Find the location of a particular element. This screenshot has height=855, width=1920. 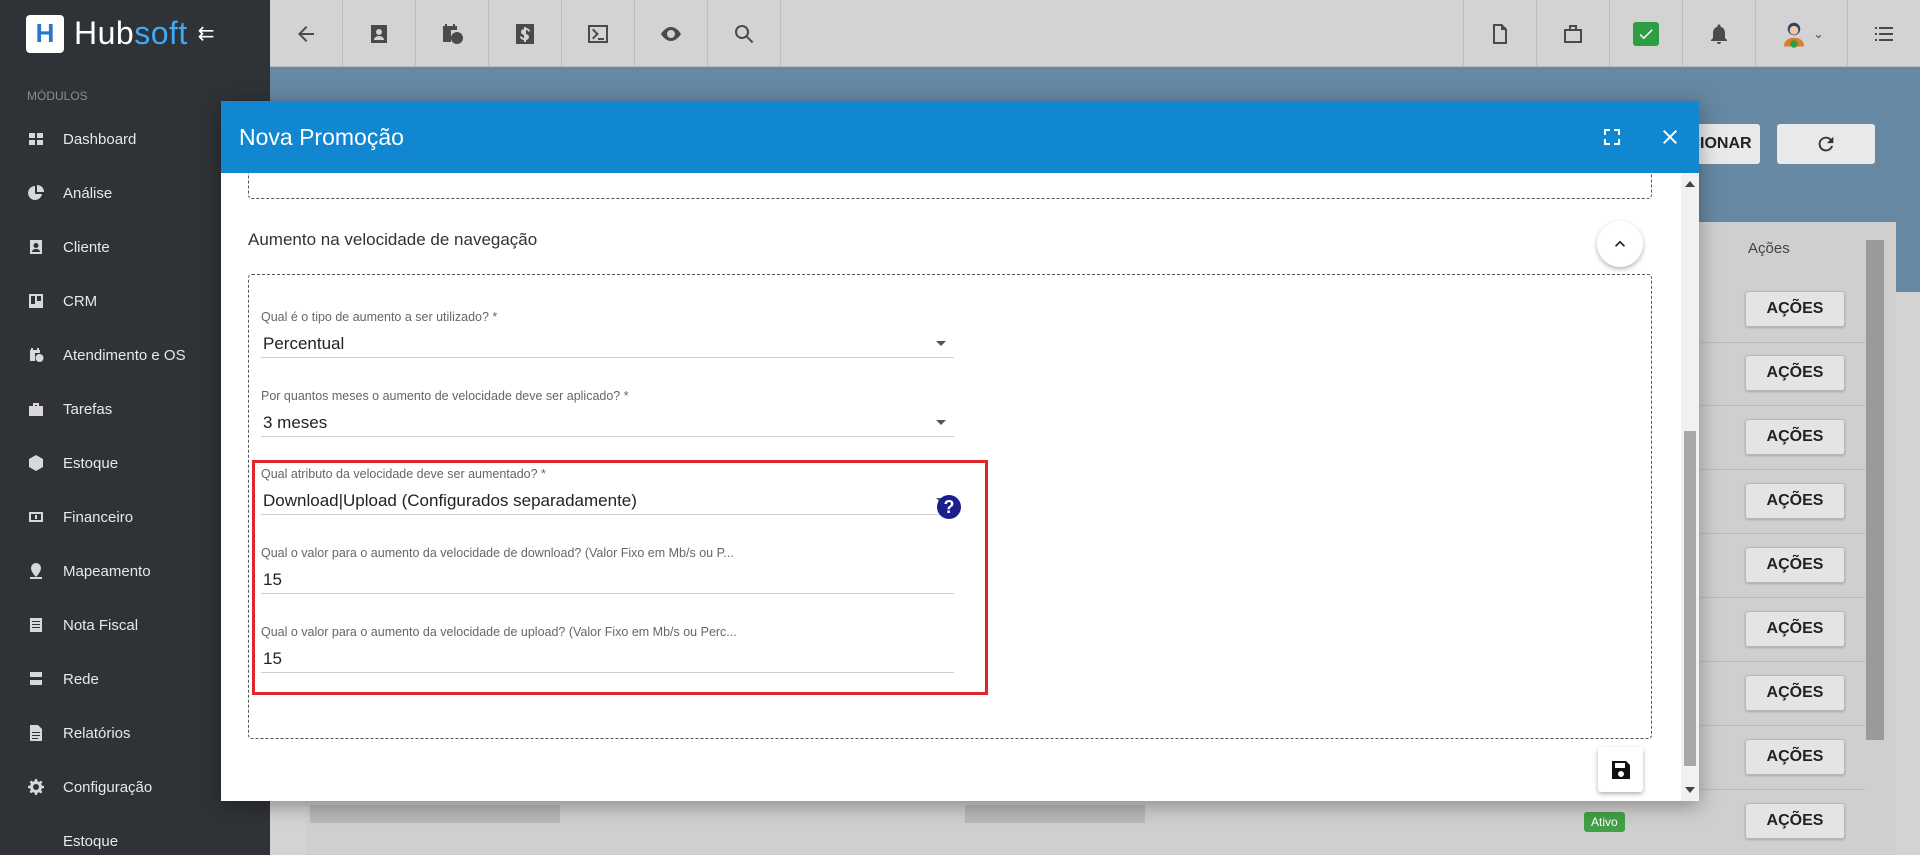

highlight-box is located at coordinates (620, 577).